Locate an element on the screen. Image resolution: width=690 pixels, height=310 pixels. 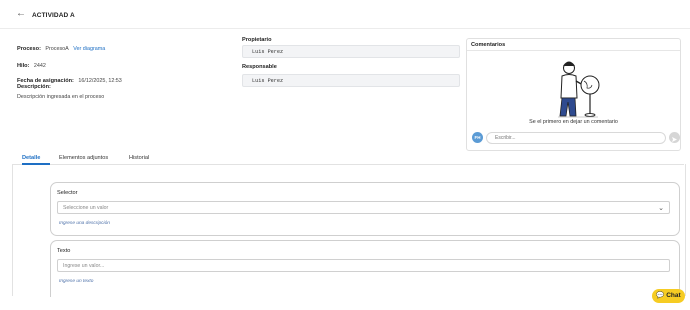
comments-title: Comentarios is located at coordinates (488, 45).